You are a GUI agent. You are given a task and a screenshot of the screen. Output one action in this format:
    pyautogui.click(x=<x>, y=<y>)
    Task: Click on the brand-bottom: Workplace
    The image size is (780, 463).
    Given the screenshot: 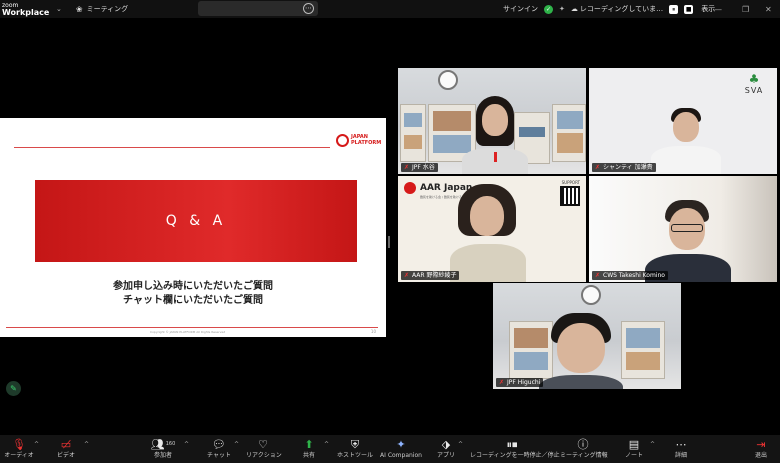 What is the action you would take?
    pyautogui.click(x=26, y=12)
    